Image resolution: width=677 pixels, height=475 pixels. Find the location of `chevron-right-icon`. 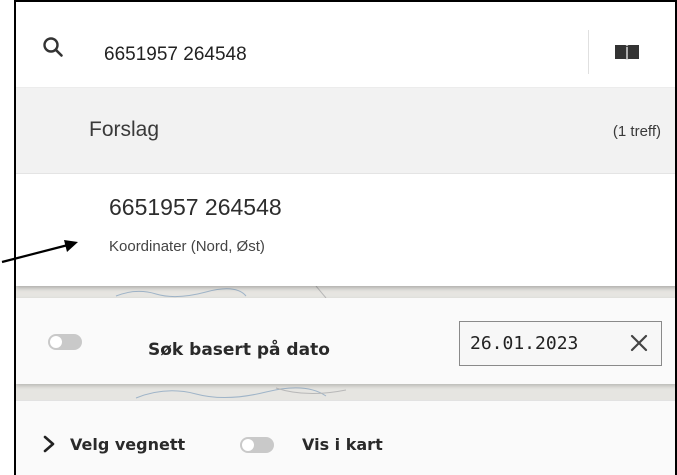

chevron-right-icon is located at coordinates (49, 444).